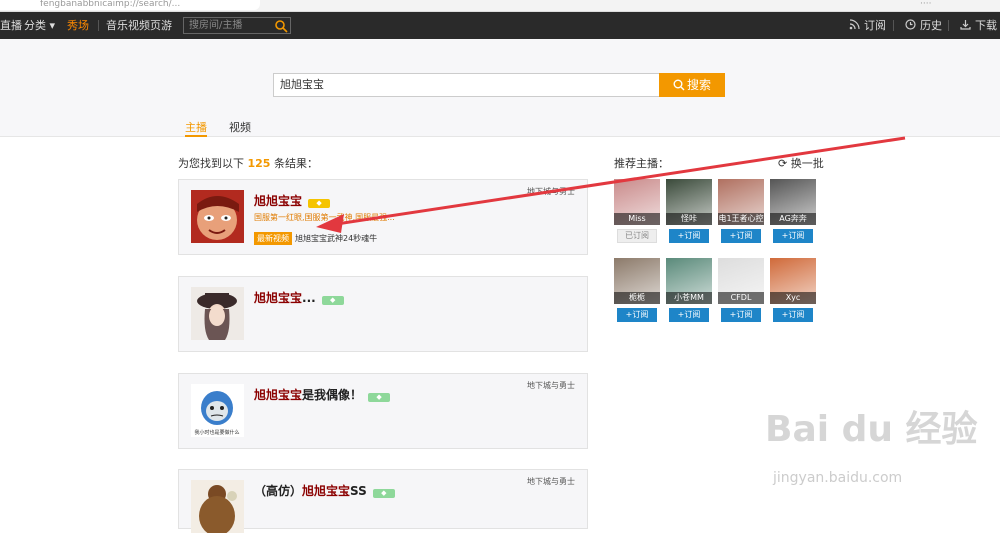  I want to click on baidu-watermark: Bai du 经验 jingyan.baidu.com, so click(877, 450).